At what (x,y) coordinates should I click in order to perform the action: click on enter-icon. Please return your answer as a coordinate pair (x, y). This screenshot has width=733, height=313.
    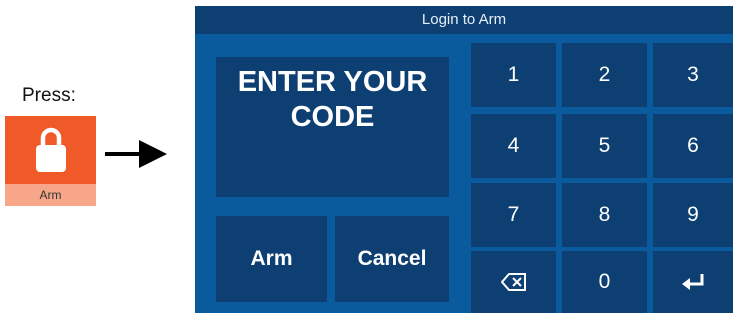
    Looking at the image, I should click on (693, 282).